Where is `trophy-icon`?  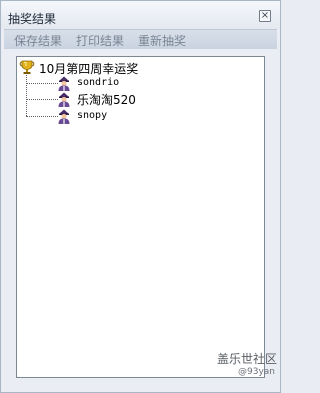
trophy-icon is located at coordinates (27, 67).